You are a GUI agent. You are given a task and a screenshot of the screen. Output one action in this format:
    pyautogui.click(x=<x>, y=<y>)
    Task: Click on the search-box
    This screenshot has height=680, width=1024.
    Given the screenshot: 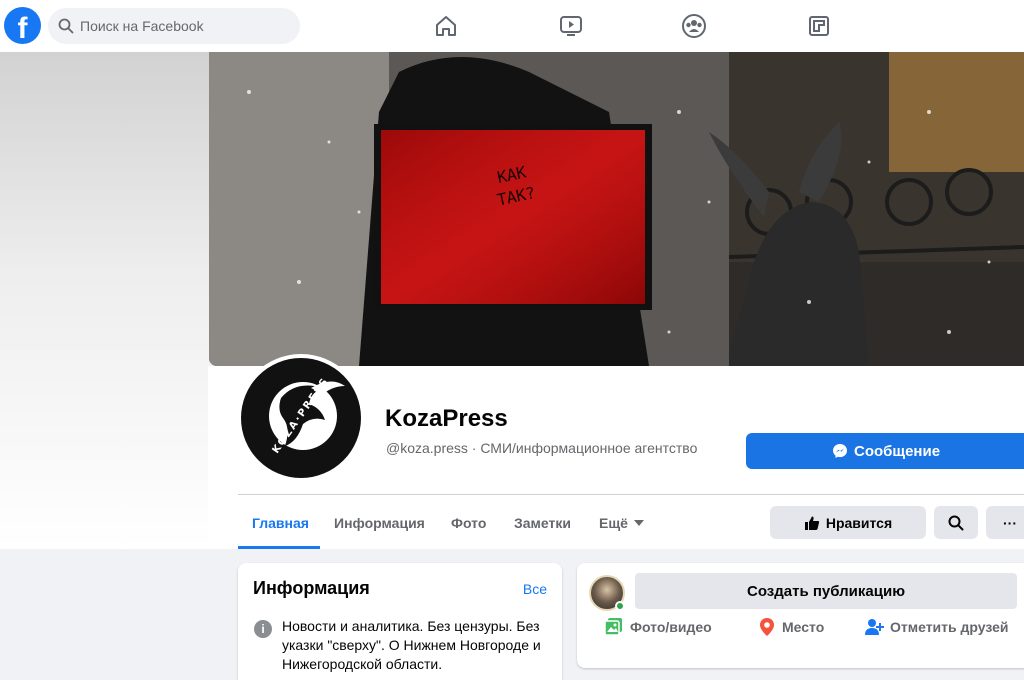 What is the action you would take?
    pyautogui.click(x=174, y=26)
    